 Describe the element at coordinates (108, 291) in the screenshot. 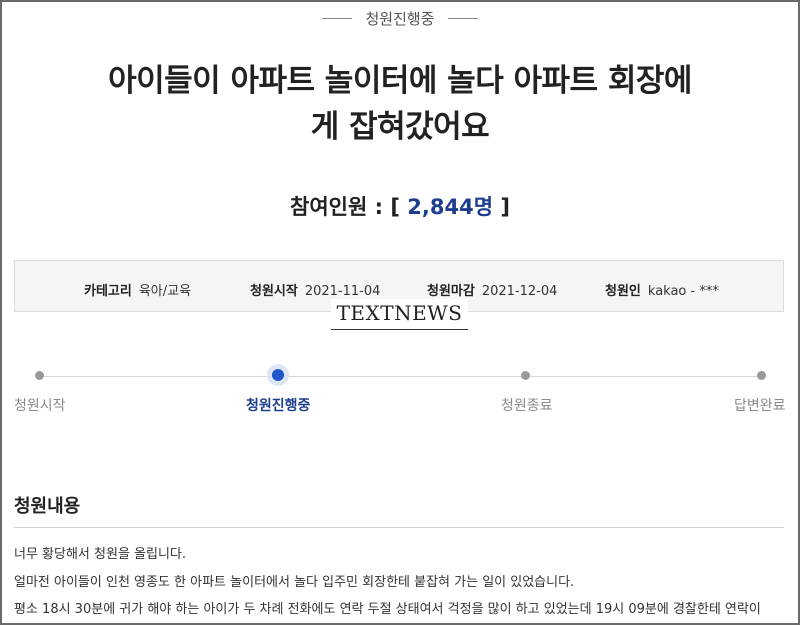

I see `category-label: 카테고리` at that location.